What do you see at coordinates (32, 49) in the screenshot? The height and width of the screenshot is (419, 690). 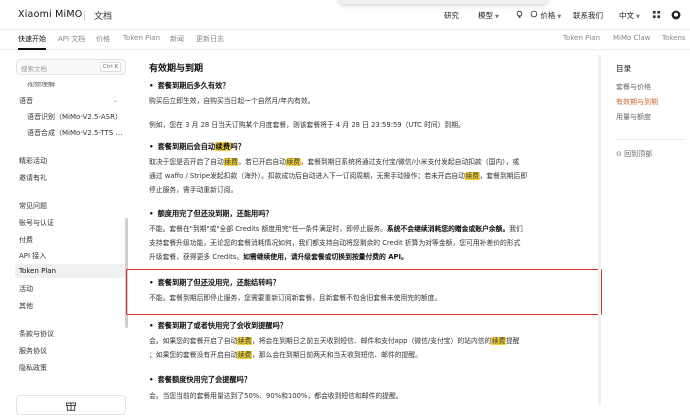 I see `active-tab-indicator` at bounding box center [32, 49].